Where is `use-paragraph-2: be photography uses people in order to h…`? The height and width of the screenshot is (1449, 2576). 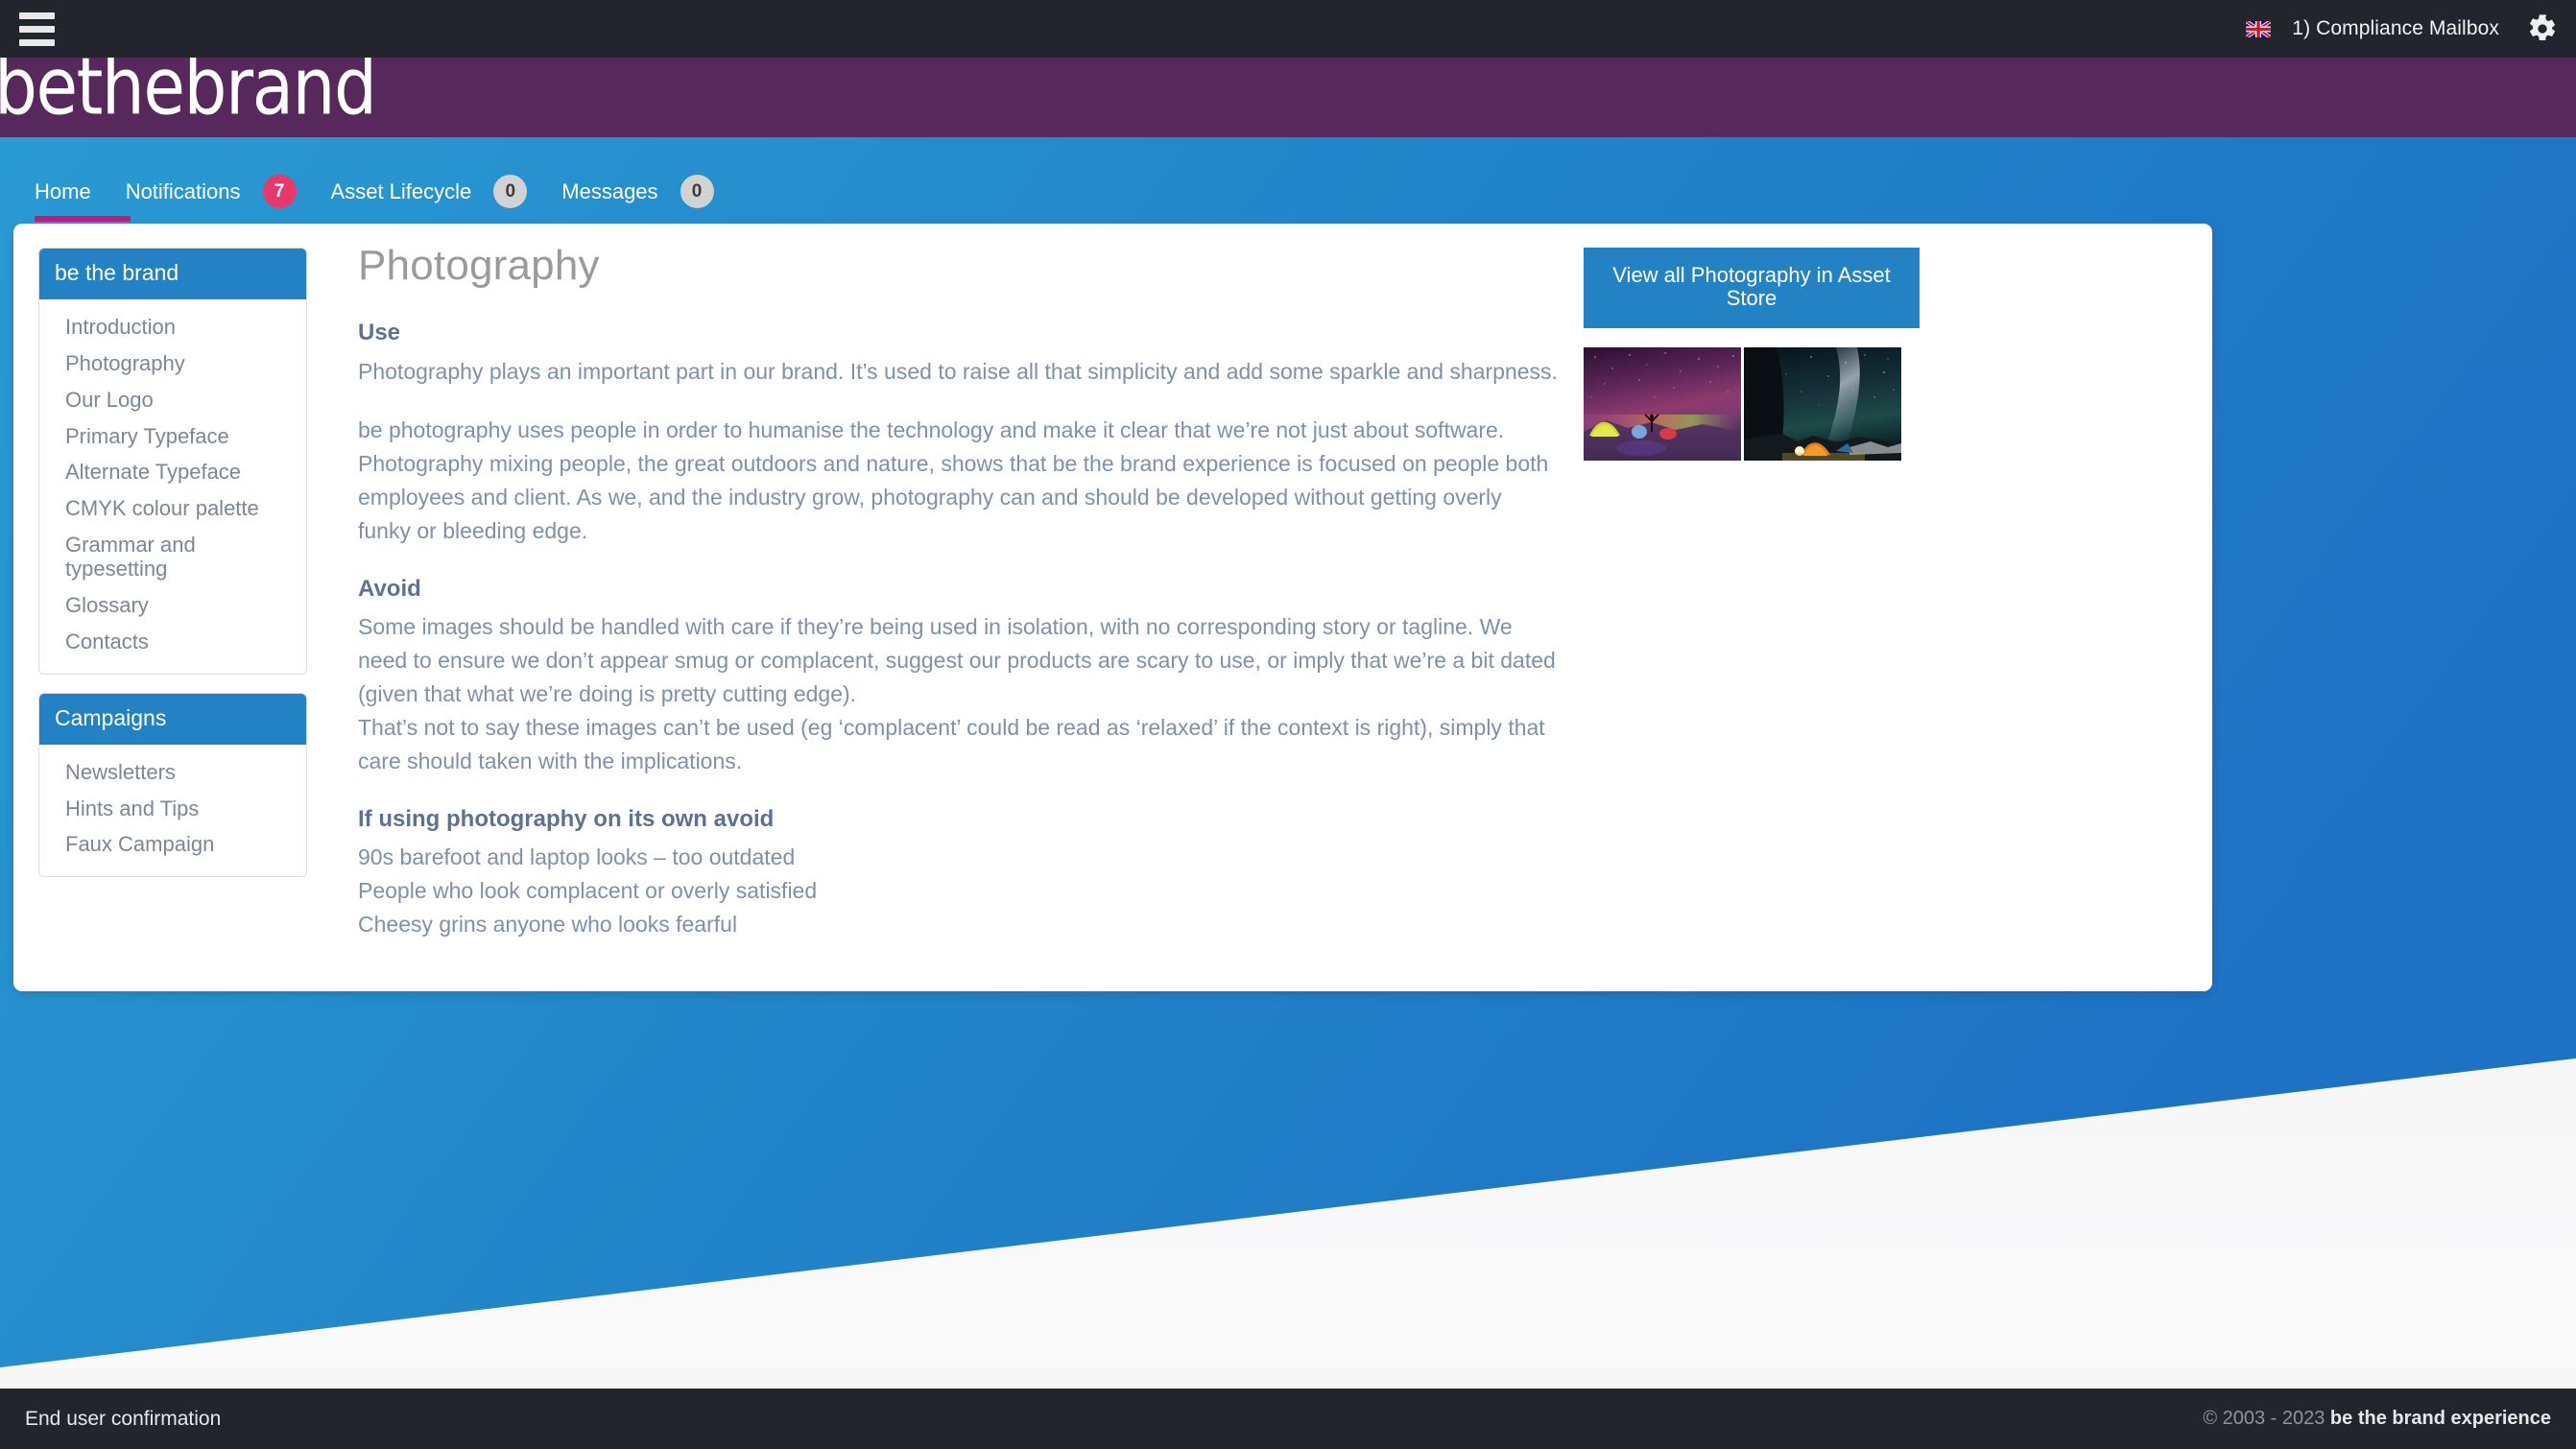 use-paragraph-2: be photography uses people in order to h… is located at coordinates (953, 480).